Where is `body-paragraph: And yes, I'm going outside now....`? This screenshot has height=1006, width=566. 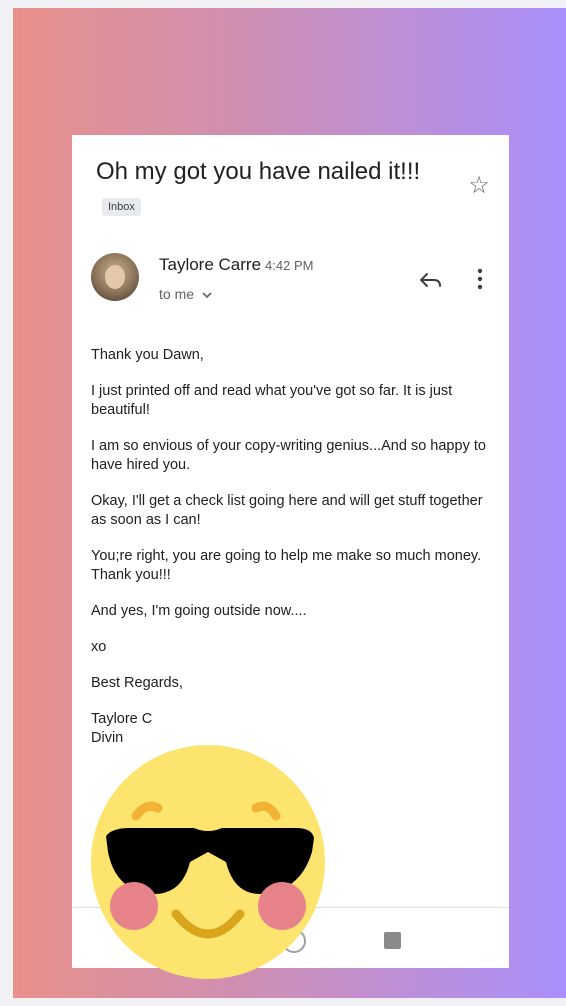 body-paragraph: And yes, I'm going outside now.... is located at coordinates (199, 611).